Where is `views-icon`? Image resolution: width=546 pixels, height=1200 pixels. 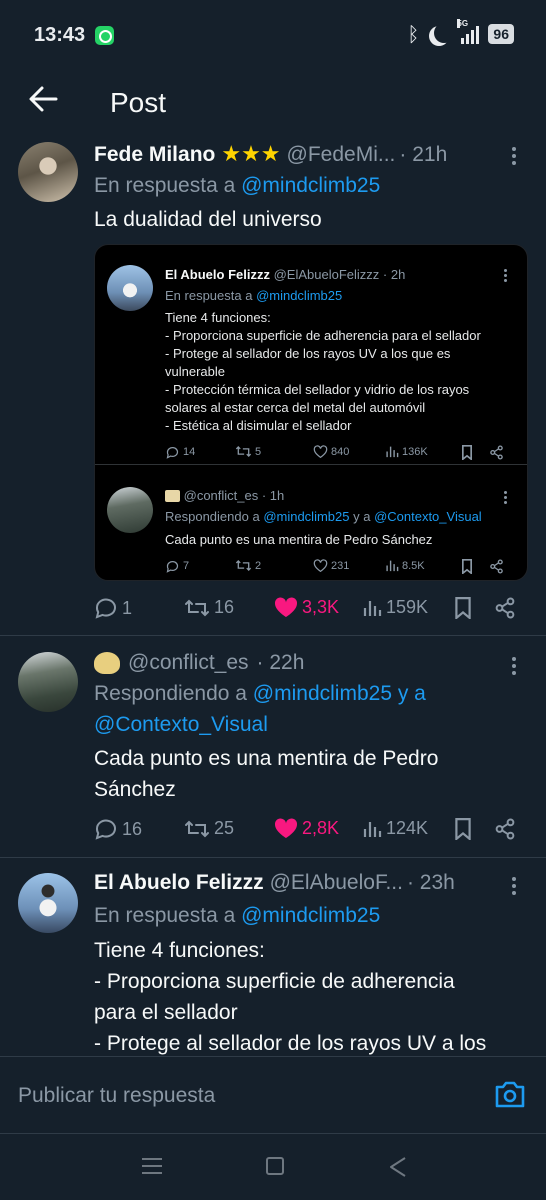 views-icon is located at coordinates (372, 829).